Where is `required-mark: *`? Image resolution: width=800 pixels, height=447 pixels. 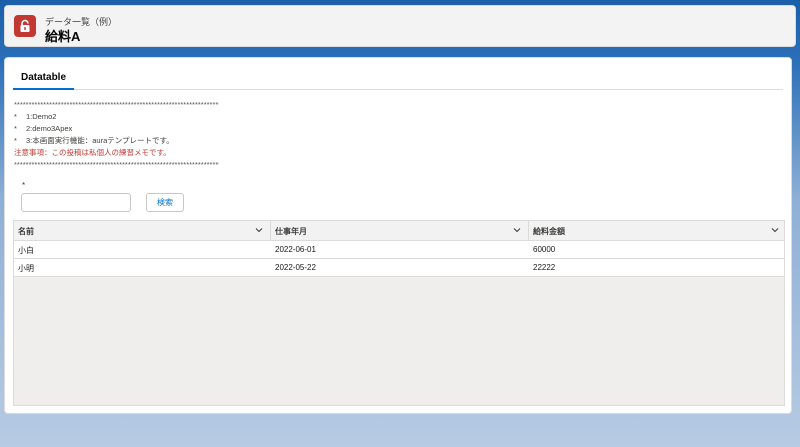
required-mark: * is located at coordinates (24, 185).